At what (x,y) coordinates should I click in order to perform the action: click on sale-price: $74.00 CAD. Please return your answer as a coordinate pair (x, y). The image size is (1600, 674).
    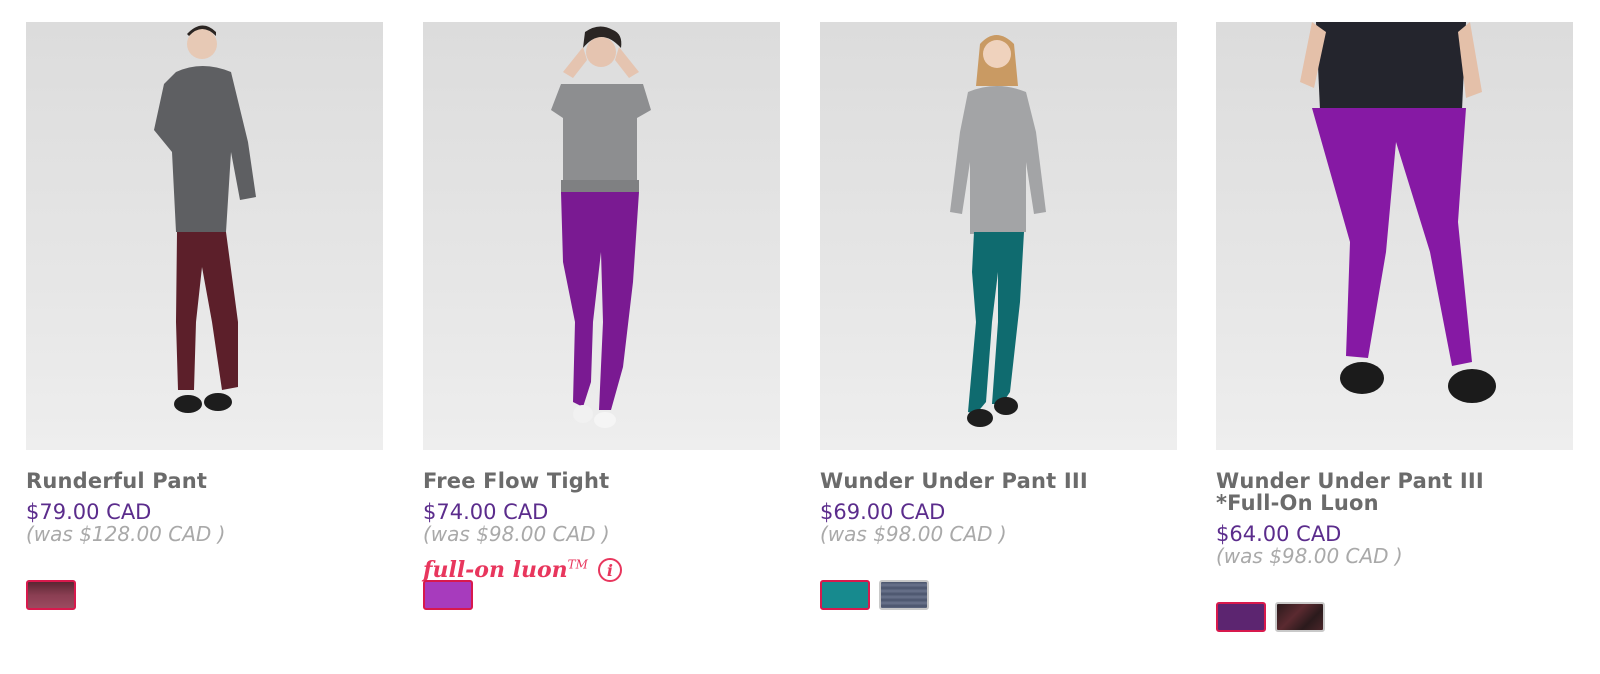
    Looking at the image, I should click on (486, 512).